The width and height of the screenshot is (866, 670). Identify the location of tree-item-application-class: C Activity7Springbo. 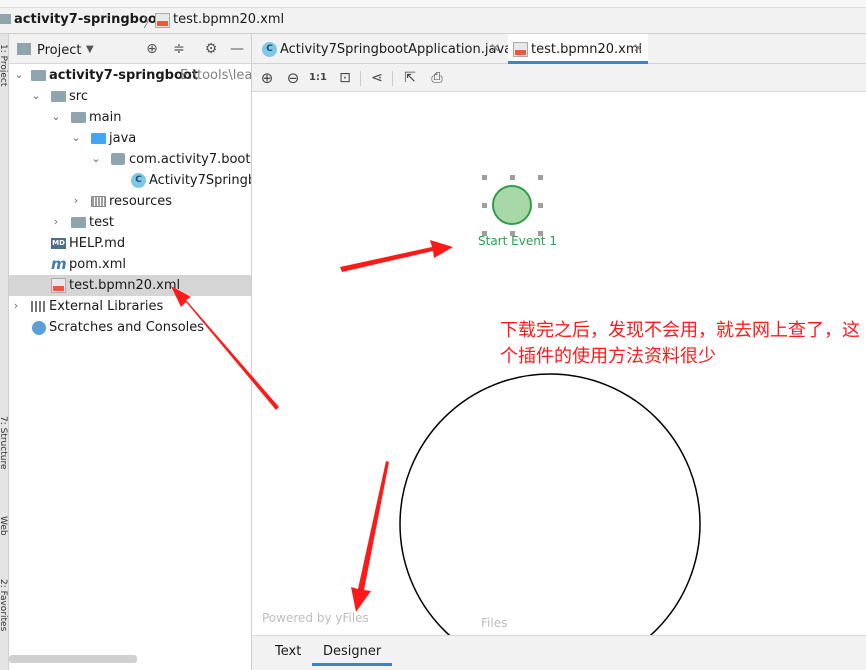
(130, 180).